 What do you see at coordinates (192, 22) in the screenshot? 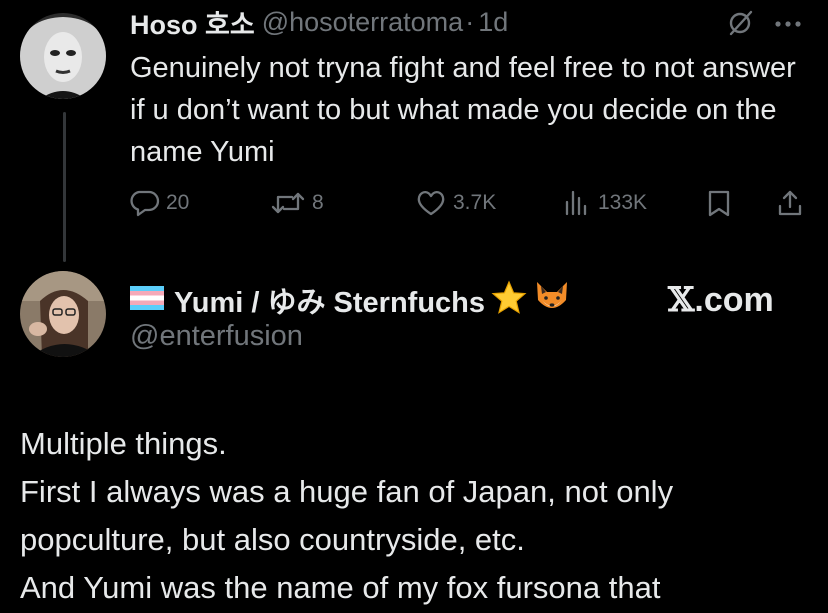
I see `tweet1-display-name: Hoso 호소` at bounding box center [192, 22].